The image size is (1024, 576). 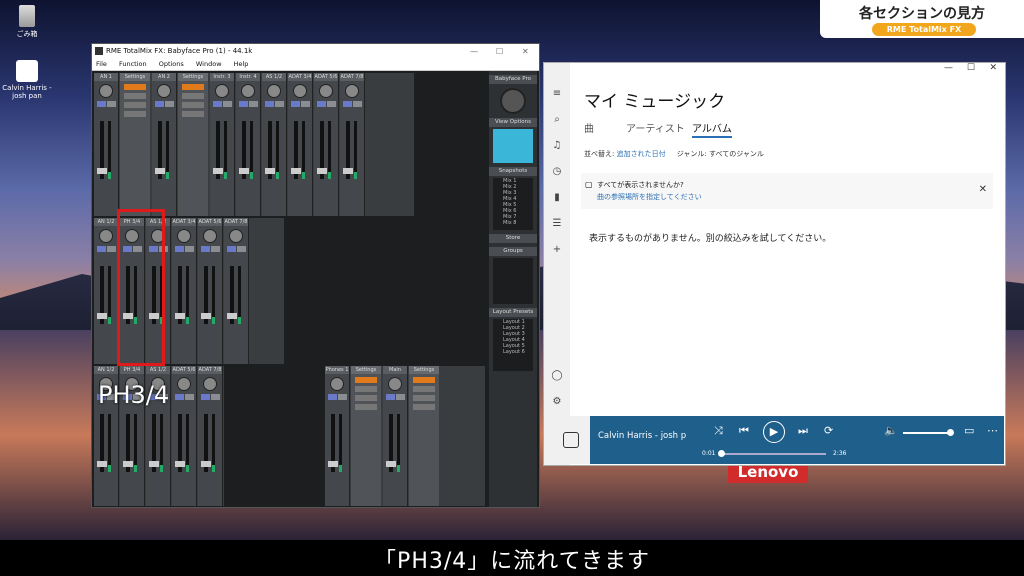 What do you see at coordinates (171, 64) in the screenshot?
I see `menu-options: Options` at bounding box center [171, 64].